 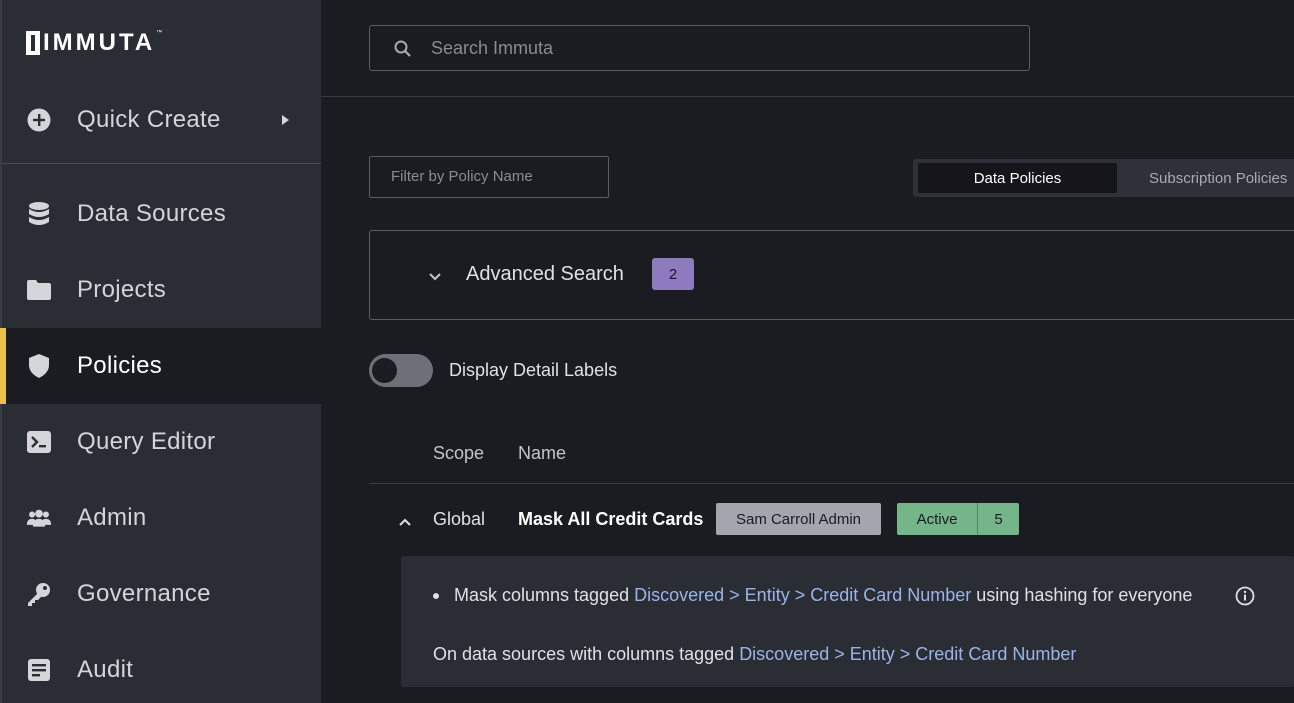 I want to click on quick-create-button: Quick Create, so click(x=161, y=120).